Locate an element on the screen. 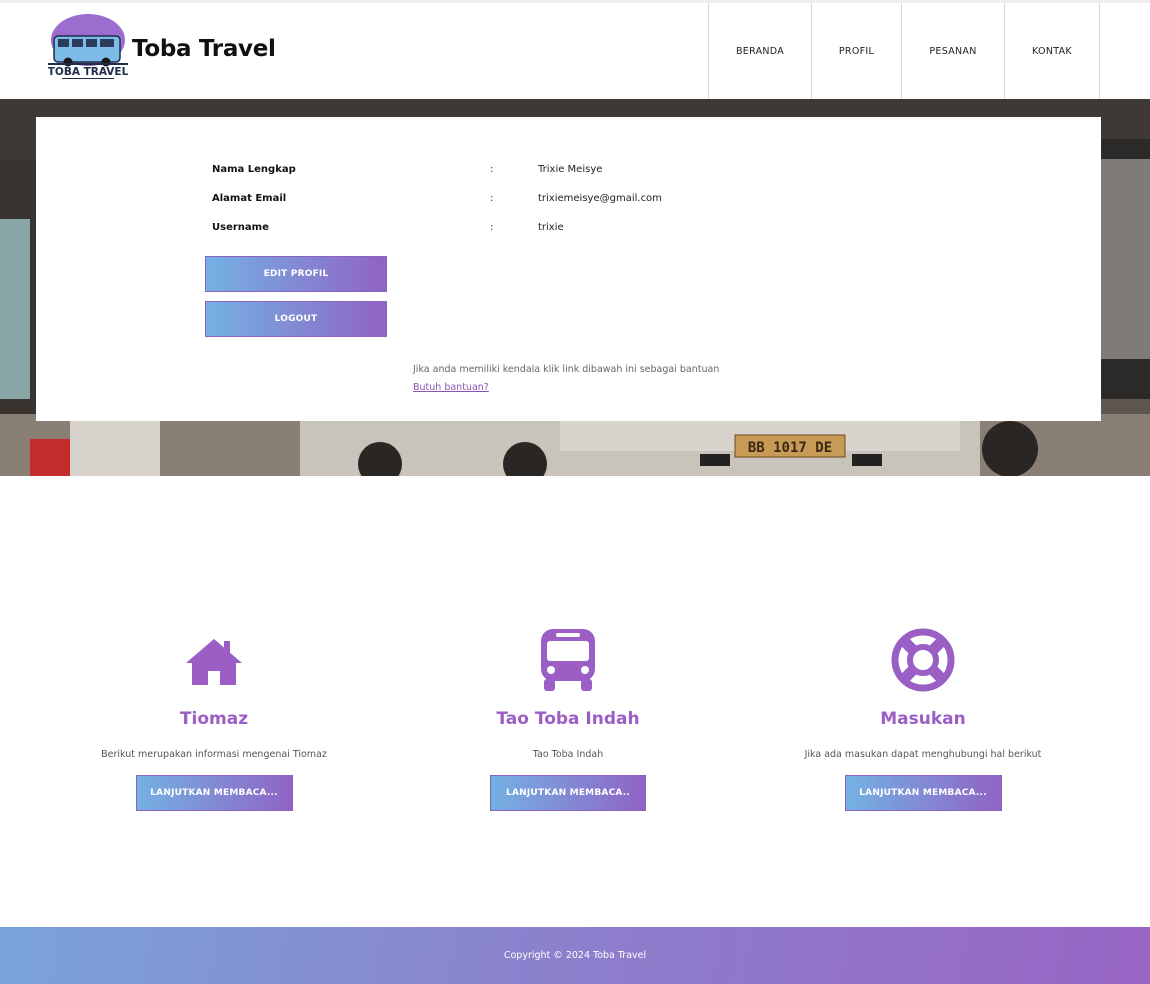 This screenshot has width=1150, height=984. feature-title: Tao Toba Indah is located at coordinates (568, 719).